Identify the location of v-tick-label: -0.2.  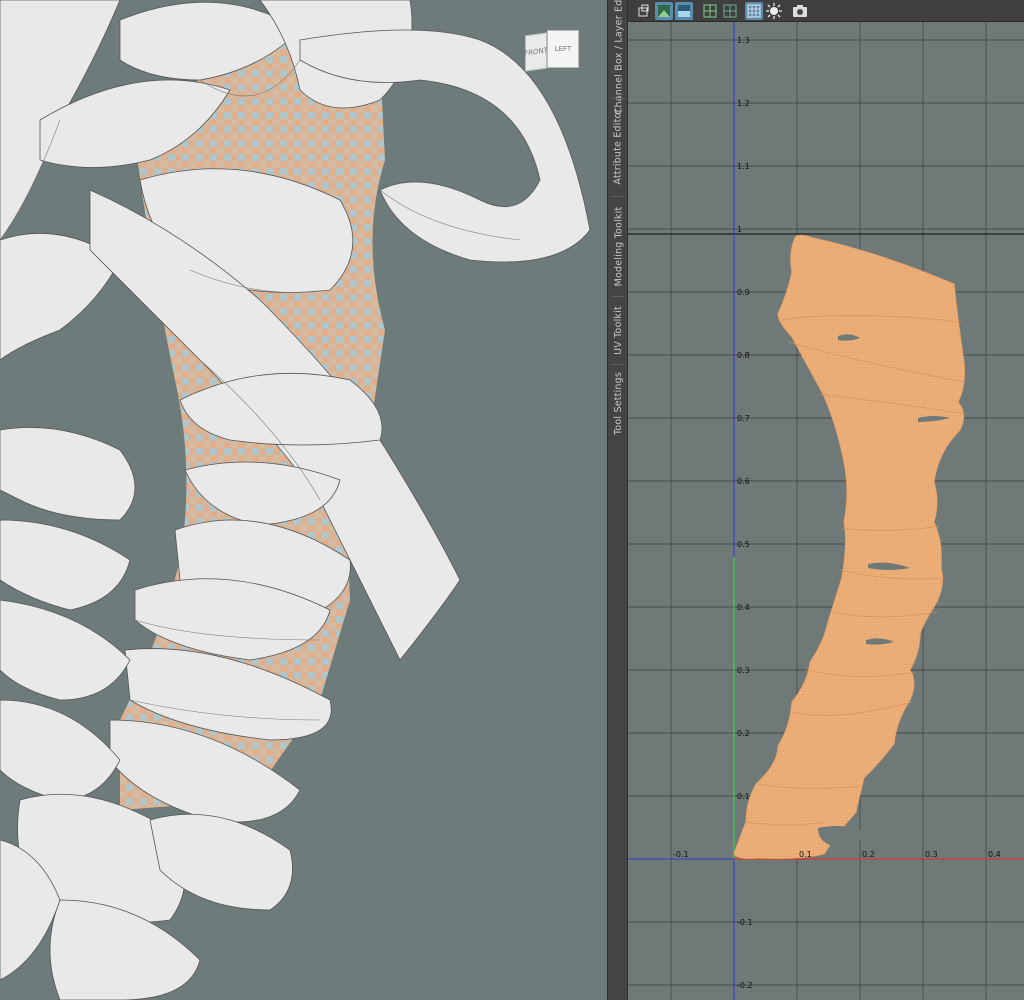
(745, 985).